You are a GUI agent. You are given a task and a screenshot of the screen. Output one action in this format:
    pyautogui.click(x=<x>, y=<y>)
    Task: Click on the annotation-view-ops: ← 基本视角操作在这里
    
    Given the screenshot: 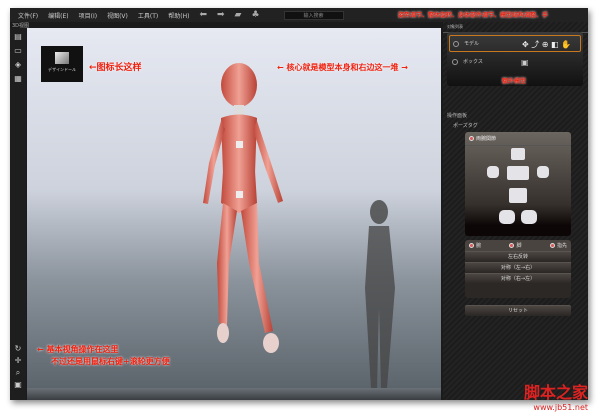 What is the action you would take?
    pyautogui.click(x=78, y=349)
    